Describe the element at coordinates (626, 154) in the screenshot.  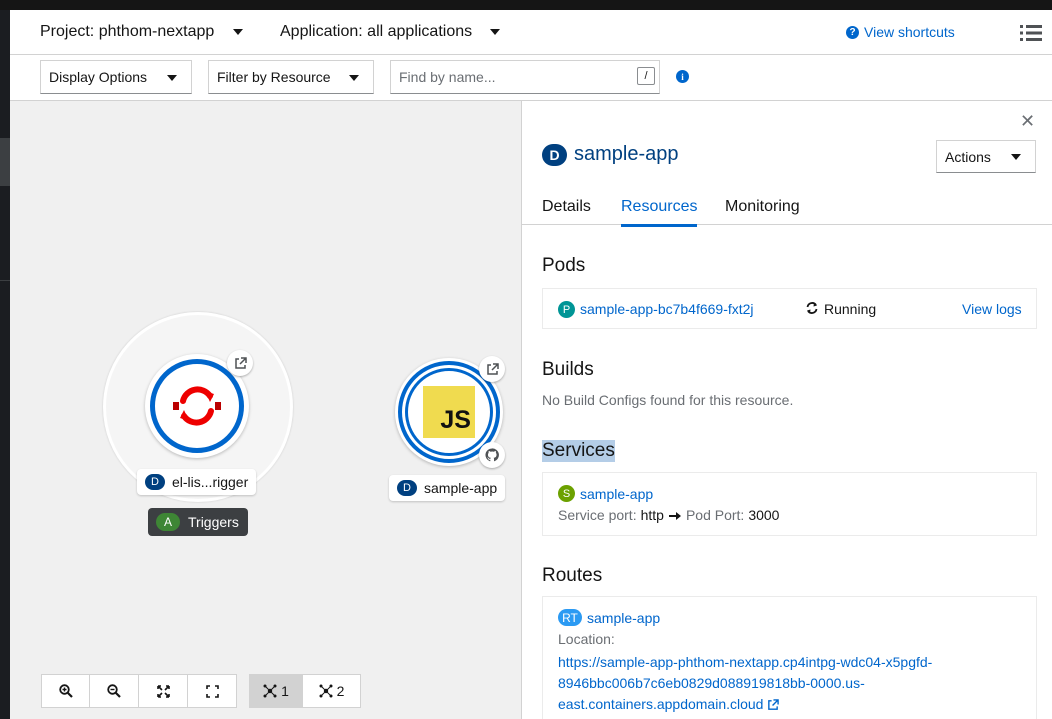
I see `resource-name: sample-app` at that location.